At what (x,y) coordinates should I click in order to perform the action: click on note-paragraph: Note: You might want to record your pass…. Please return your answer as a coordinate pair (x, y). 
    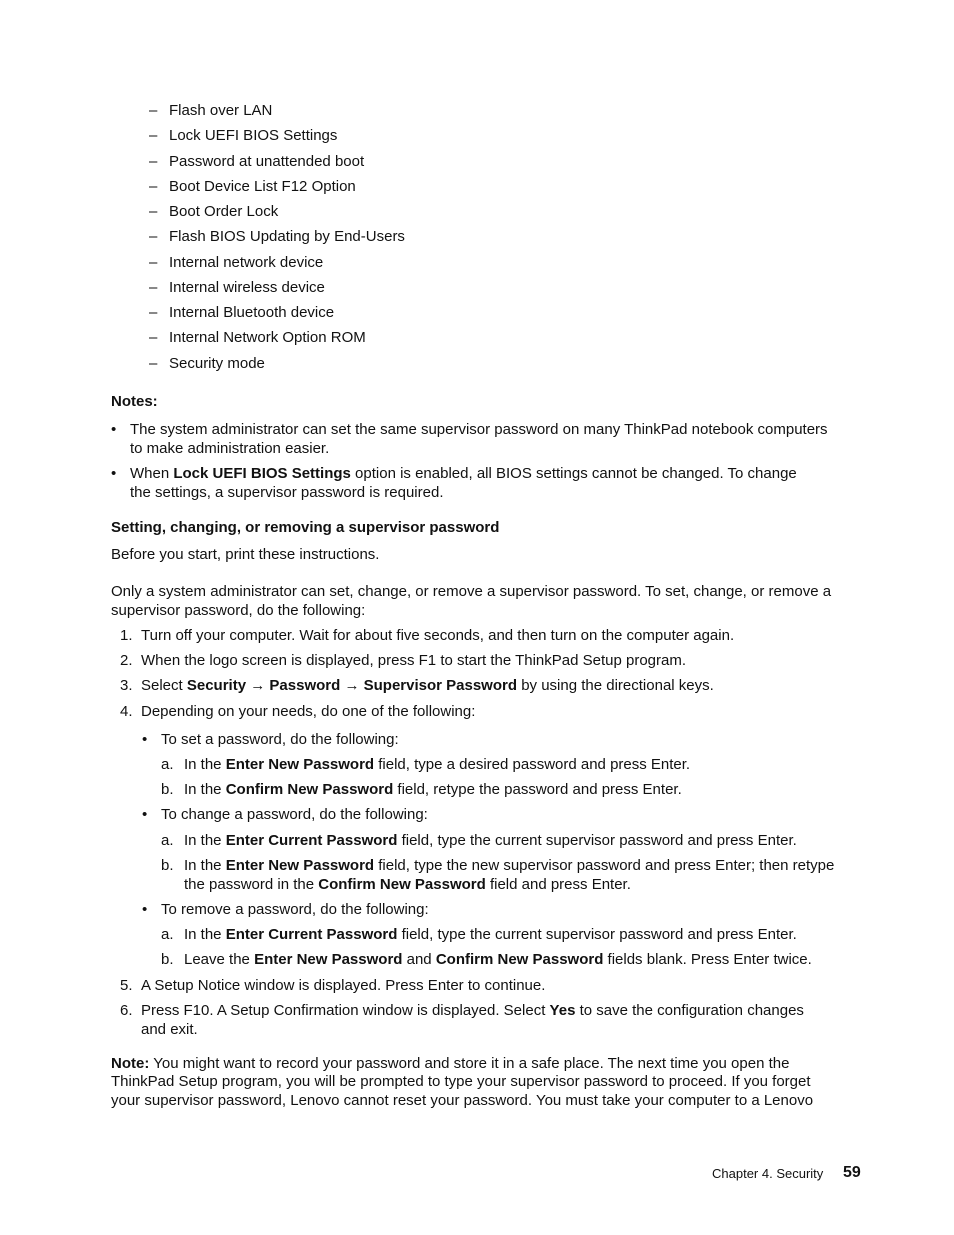
    Looking at the image, I should click on (450, 1063).